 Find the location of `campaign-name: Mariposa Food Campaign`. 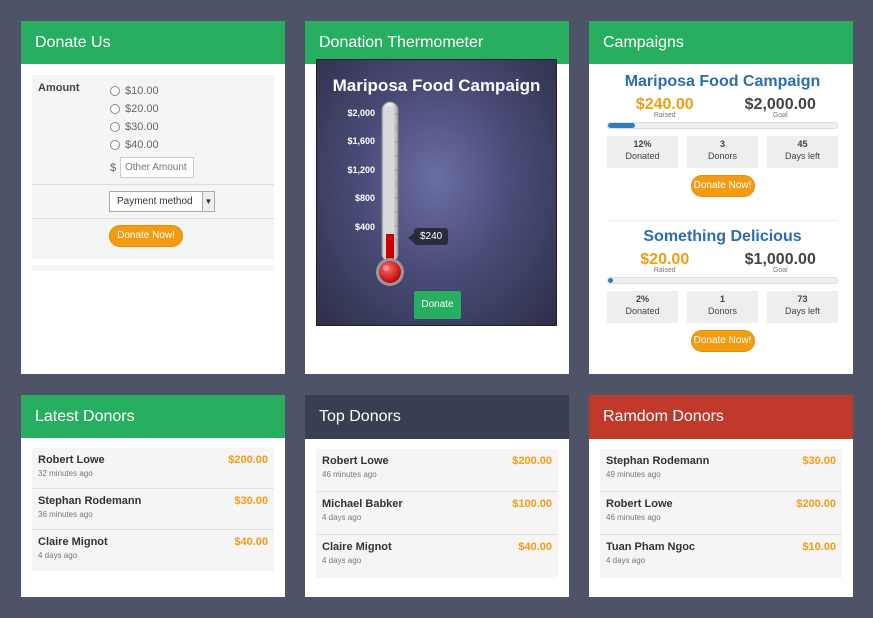

campaign-name: Mariposa Food Campaign is located at coordinates (722, 82).